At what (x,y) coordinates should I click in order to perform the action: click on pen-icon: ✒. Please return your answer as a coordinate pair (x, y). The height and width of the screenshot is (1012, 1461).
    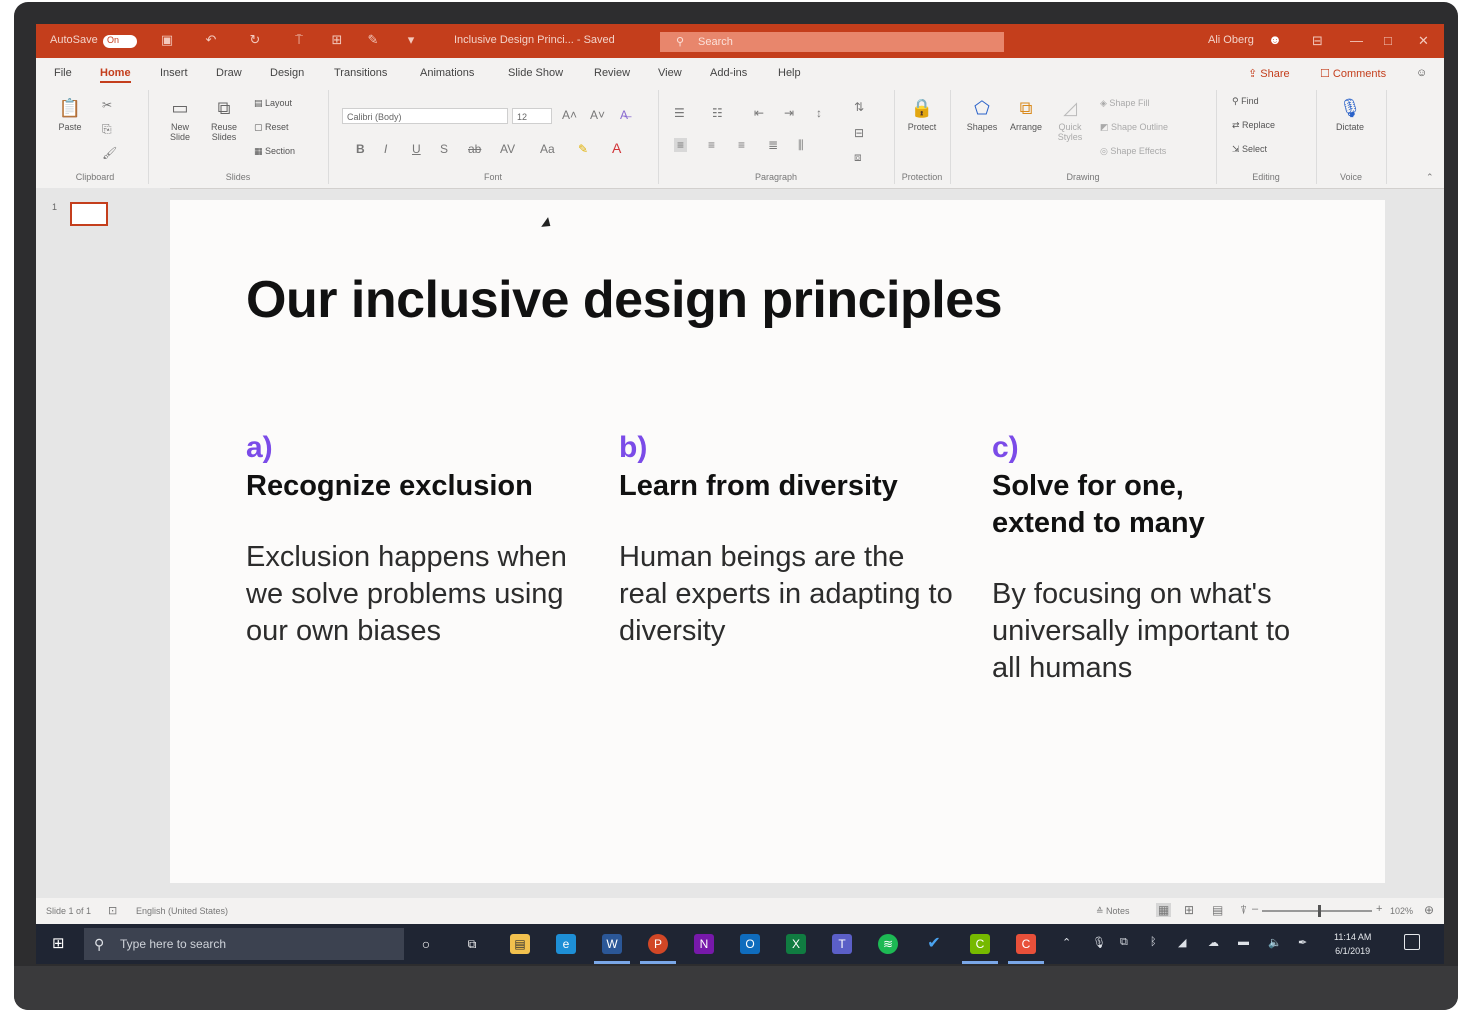
    Looking at the image, I should click on (1302, 942).